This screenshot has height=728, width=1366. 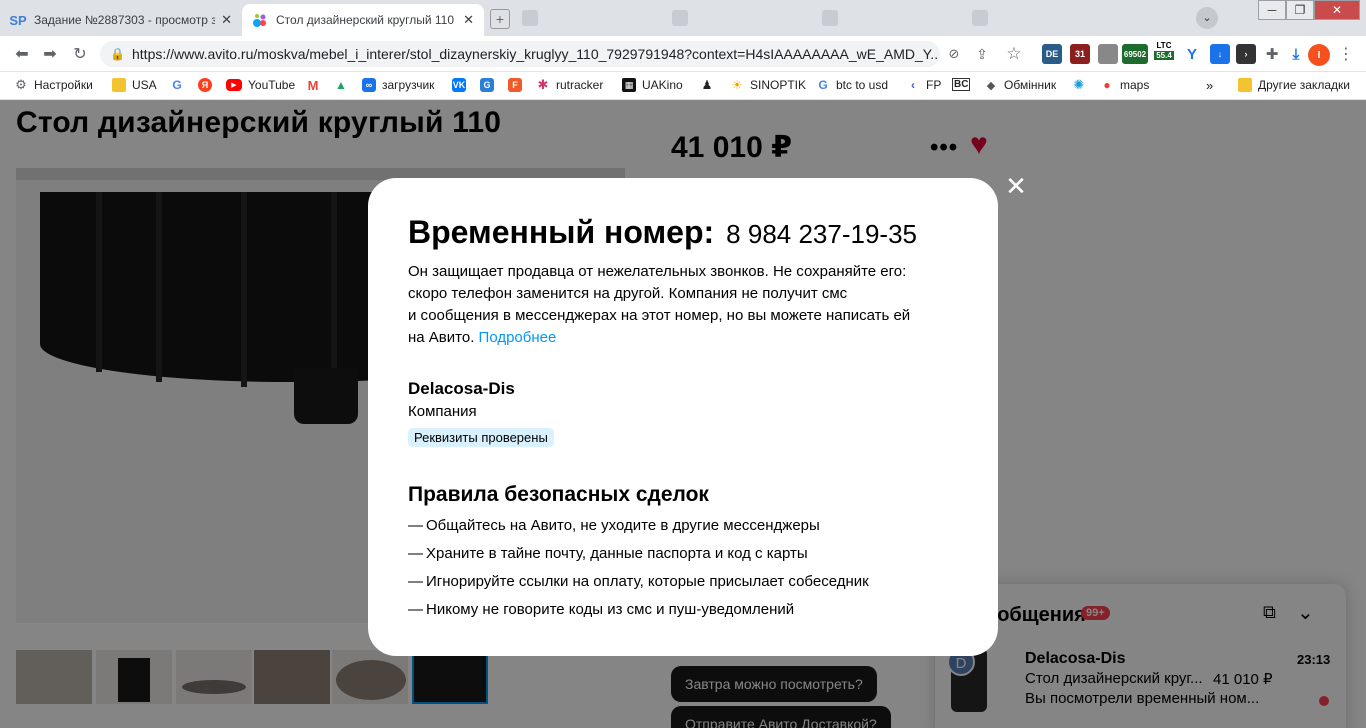 I want to click on restore-icon: ❐, so click(x=1300, y=10).